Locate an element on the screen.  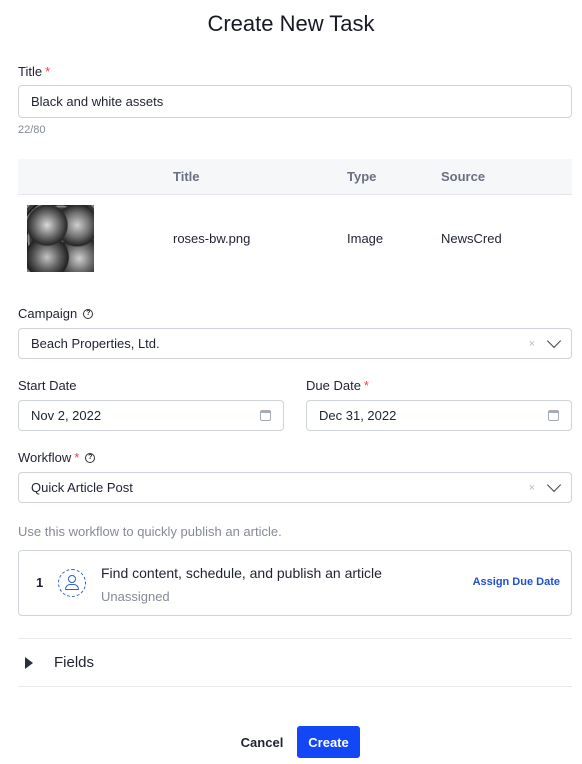
start-date-value: Nov 2, 2022 is located at coordinates (66, 415).